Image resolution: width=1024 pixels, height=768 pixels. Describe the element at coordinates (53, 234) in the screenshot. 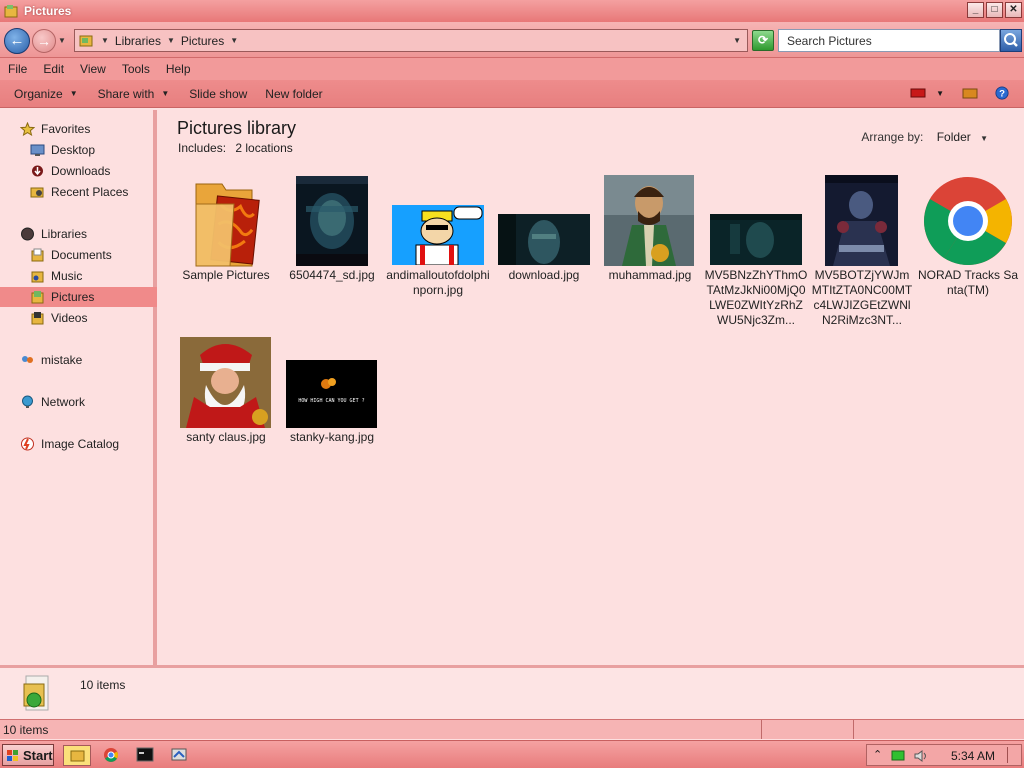

I see `sidebar-item-libraries: Libraries` at that location.